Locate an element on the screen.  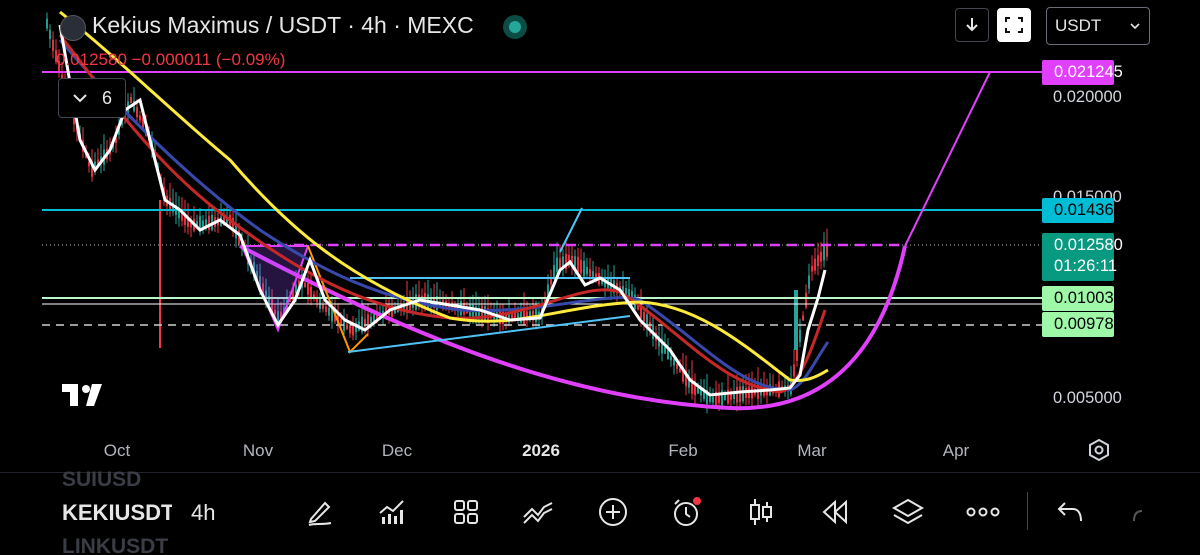
last-price-tag: 0.012580 01:26:11 is located at coordinates (1082, 257).